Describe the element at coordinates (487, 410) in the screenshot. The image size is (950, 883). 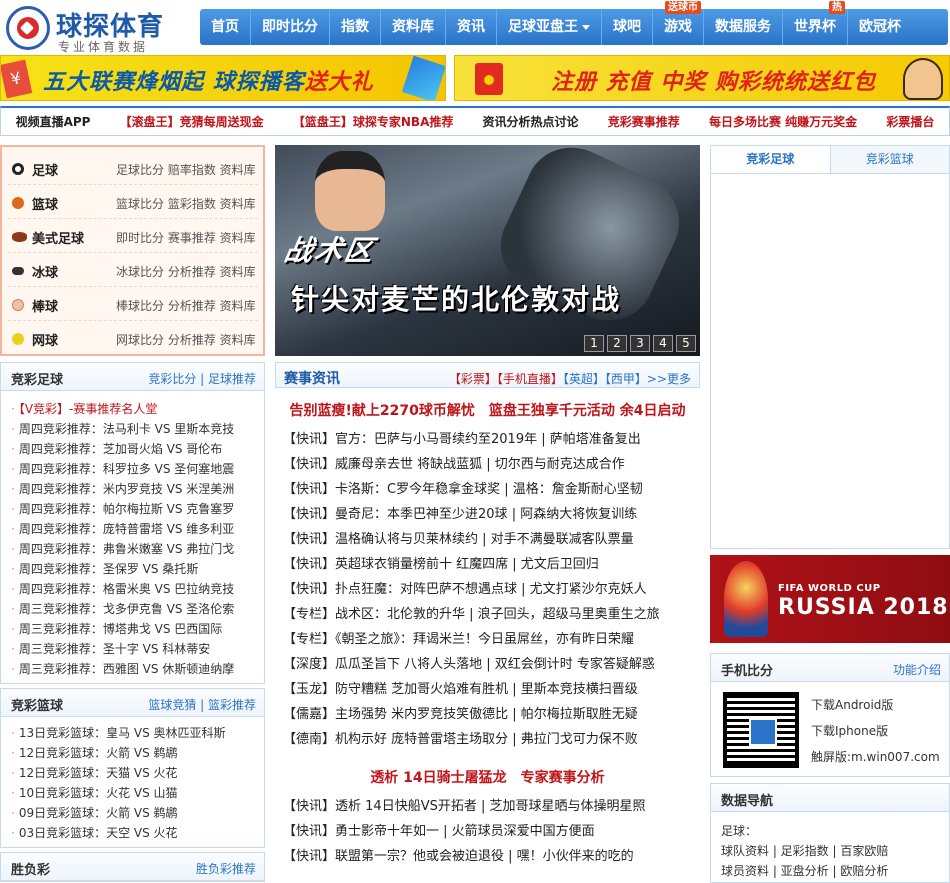
I see `news-headline: 告别蓝瘦!献上2270球币解忧 篮盘王独享千元活动 余4日启动` at that location.